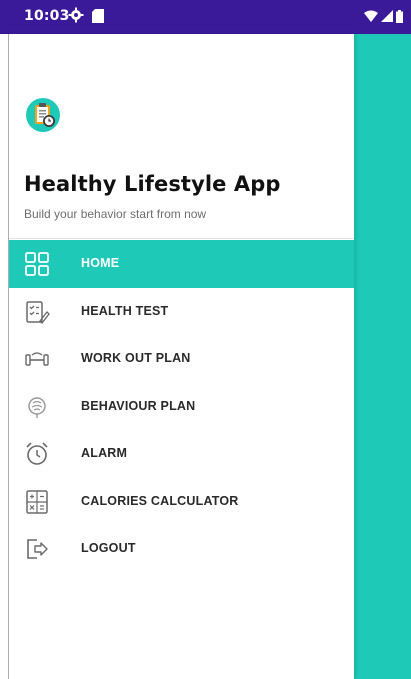 This screenshot has width=411, height=679. Describe the element at coordinates (104, 453) in the screenshot. I see `menu-item-label: ALARM` at that location.